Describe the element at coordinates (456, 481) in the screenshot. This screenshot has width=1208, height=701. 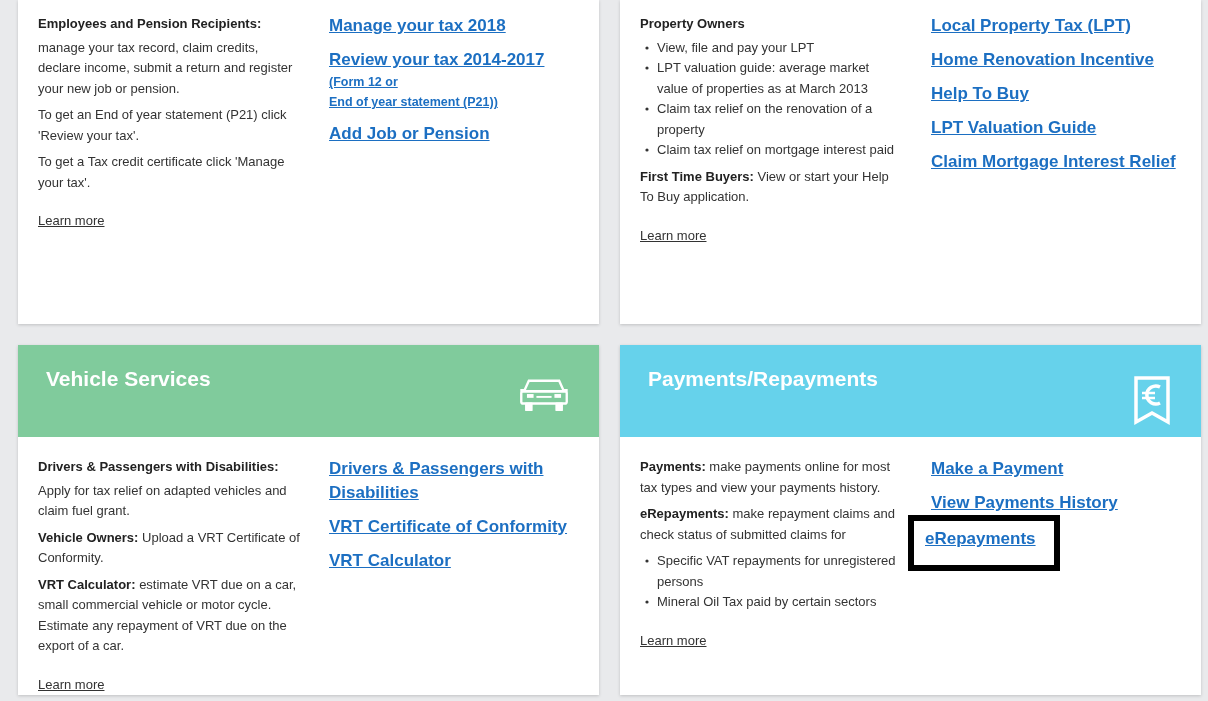
I see `service-link: Drivers & Passengers with Disabilities` at that location.